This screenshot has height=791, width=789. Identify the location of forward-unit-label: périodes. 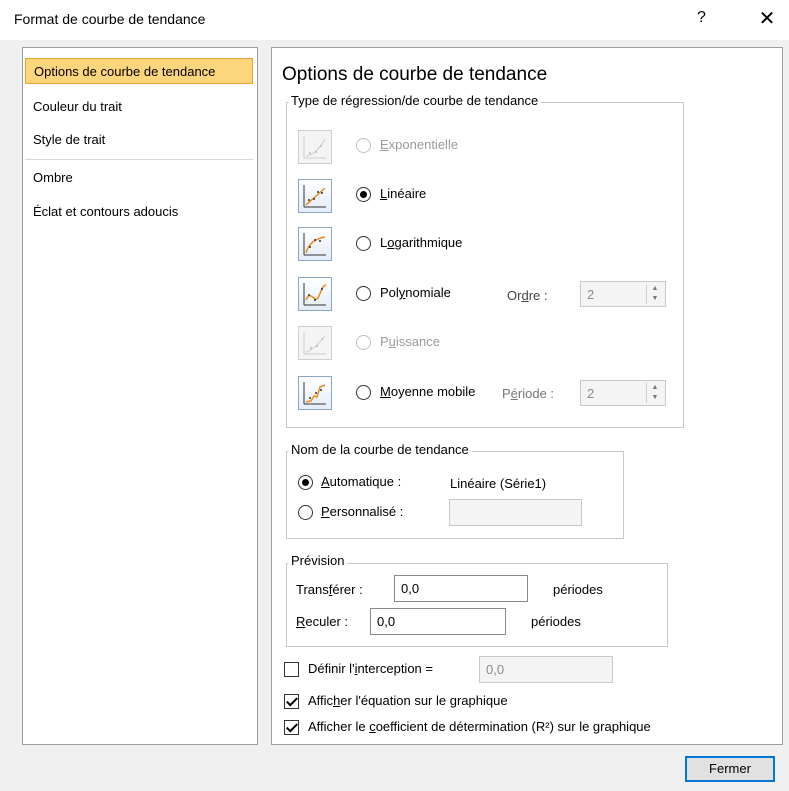
(578, 589).